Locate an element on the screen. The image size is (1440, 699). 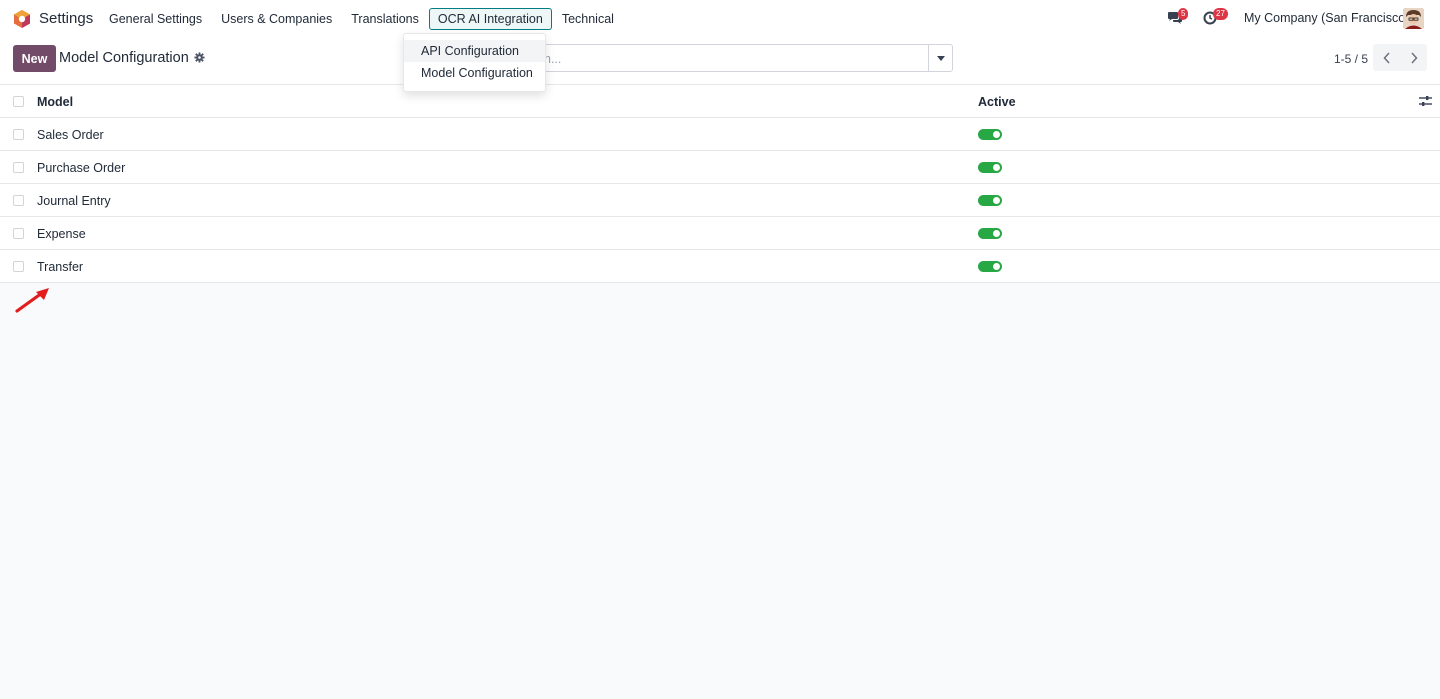
caret-down-icon is located at coordinates (940, 58).